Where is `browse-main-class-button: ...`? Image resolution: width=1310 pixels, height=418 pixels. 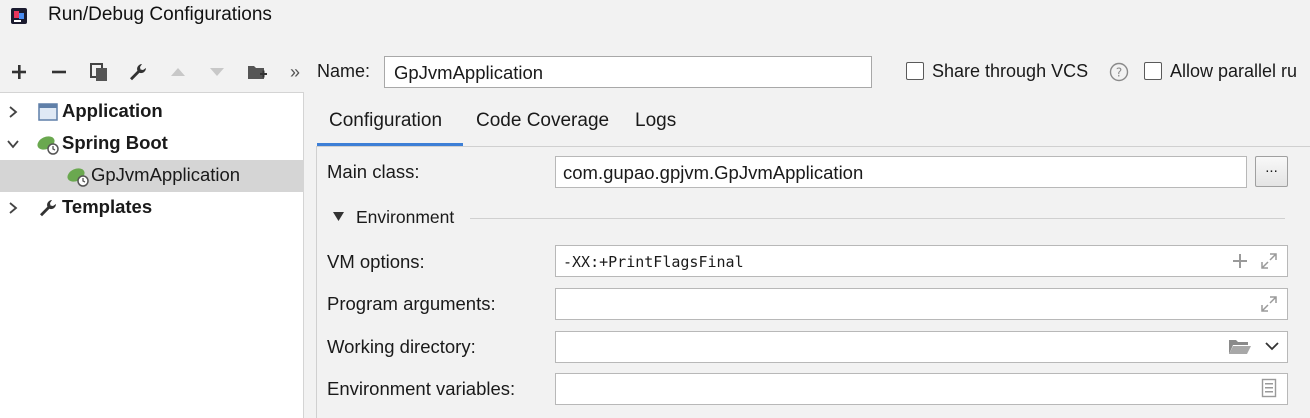
browse-main-class-button: ... is located at coordinates (1271, 171).